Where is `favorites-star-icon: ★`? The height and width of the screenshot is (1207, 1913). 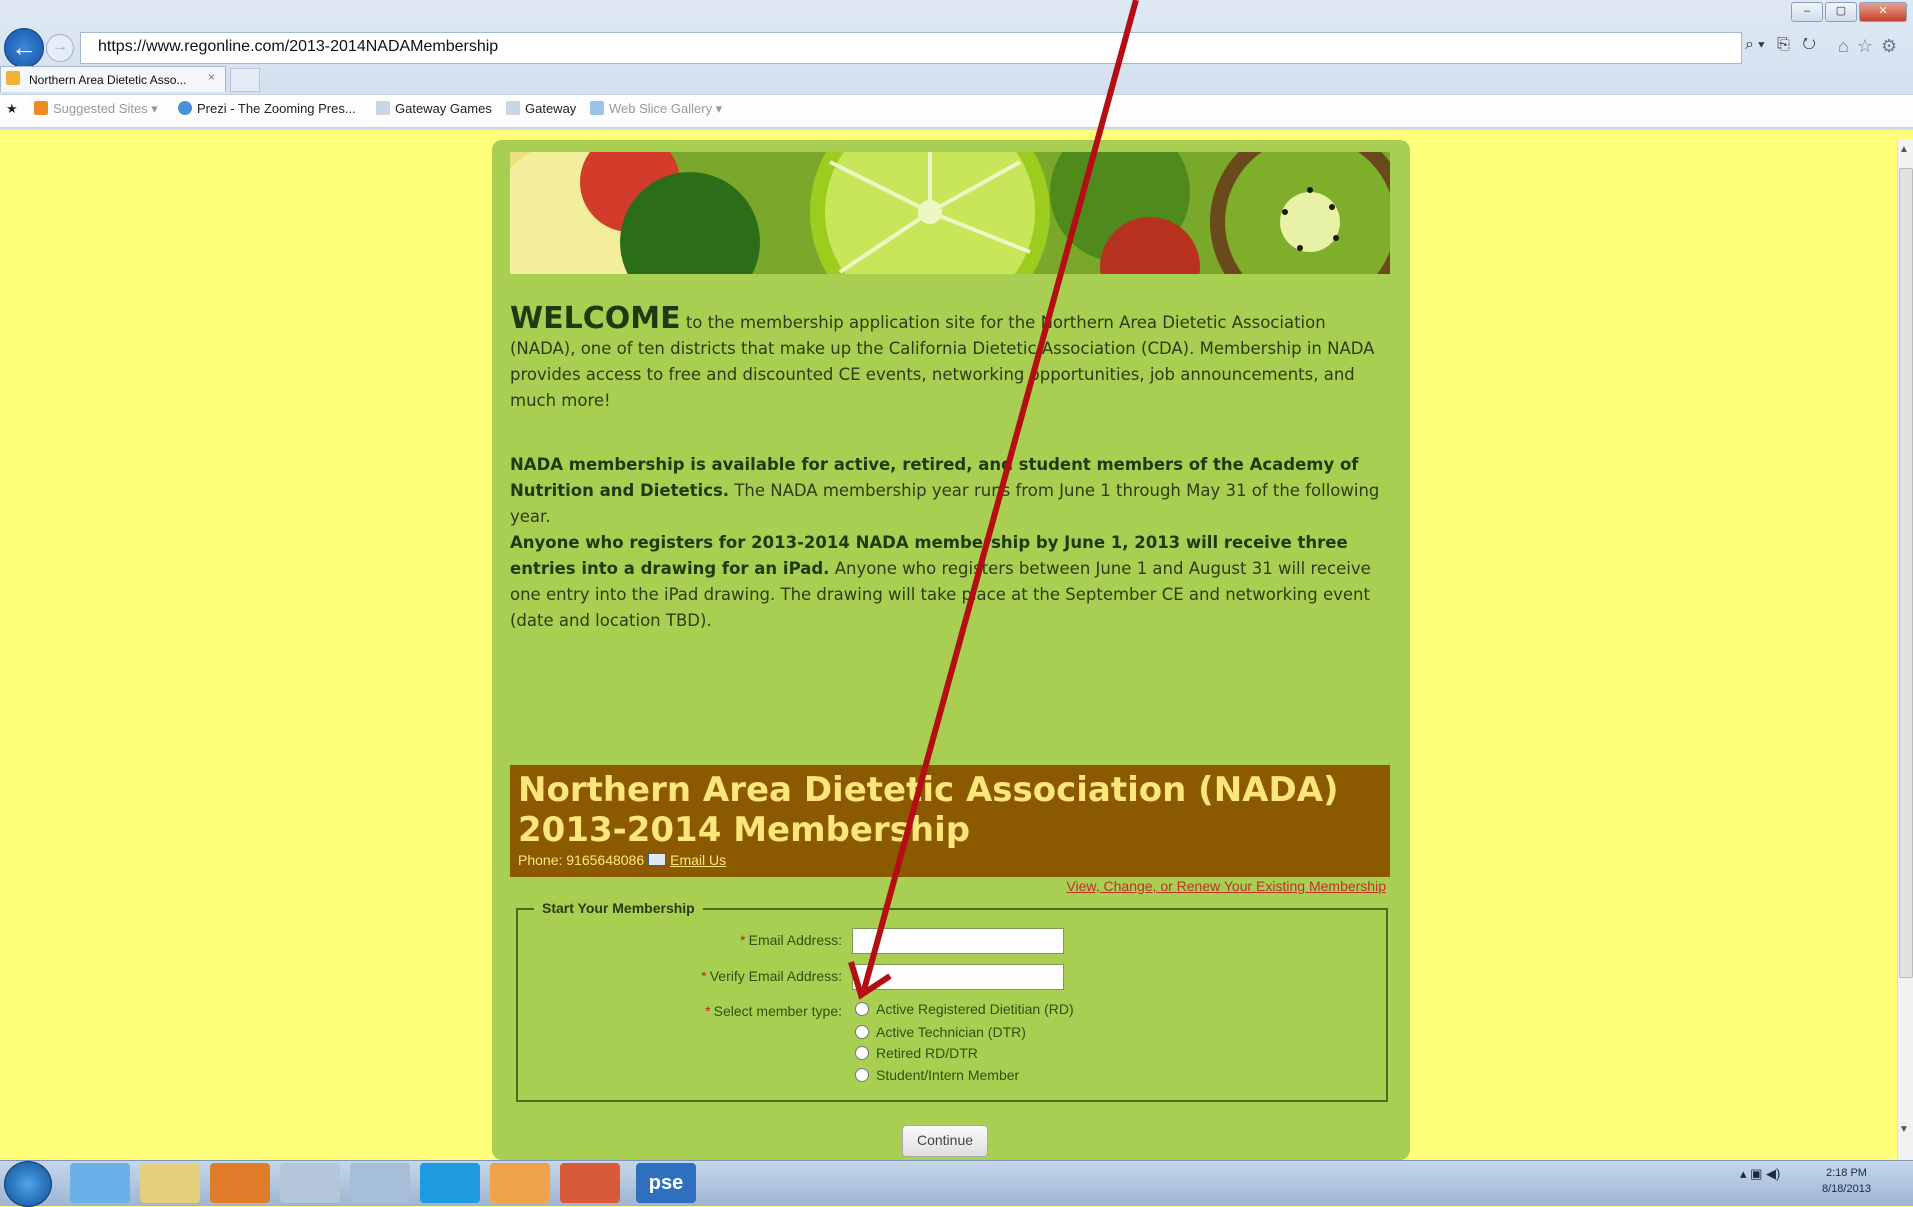
favorites-star-icon: ★ is located at coordinates (12, 109).